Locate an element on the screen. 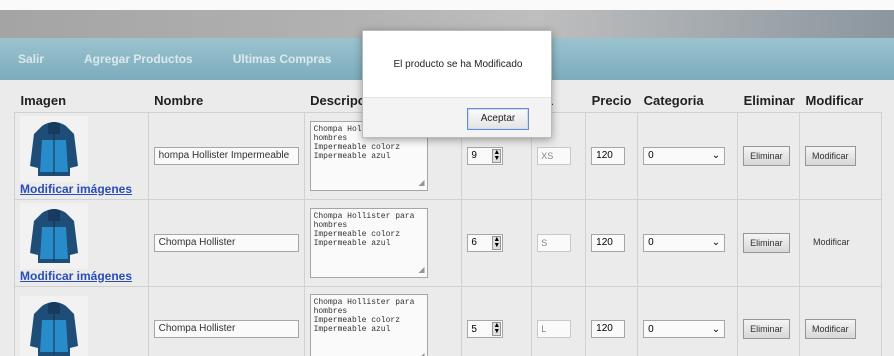 This screenshot has height=356, width=894. dialog-message: El producto se ha Modificado is located at coordinates (458, 64).